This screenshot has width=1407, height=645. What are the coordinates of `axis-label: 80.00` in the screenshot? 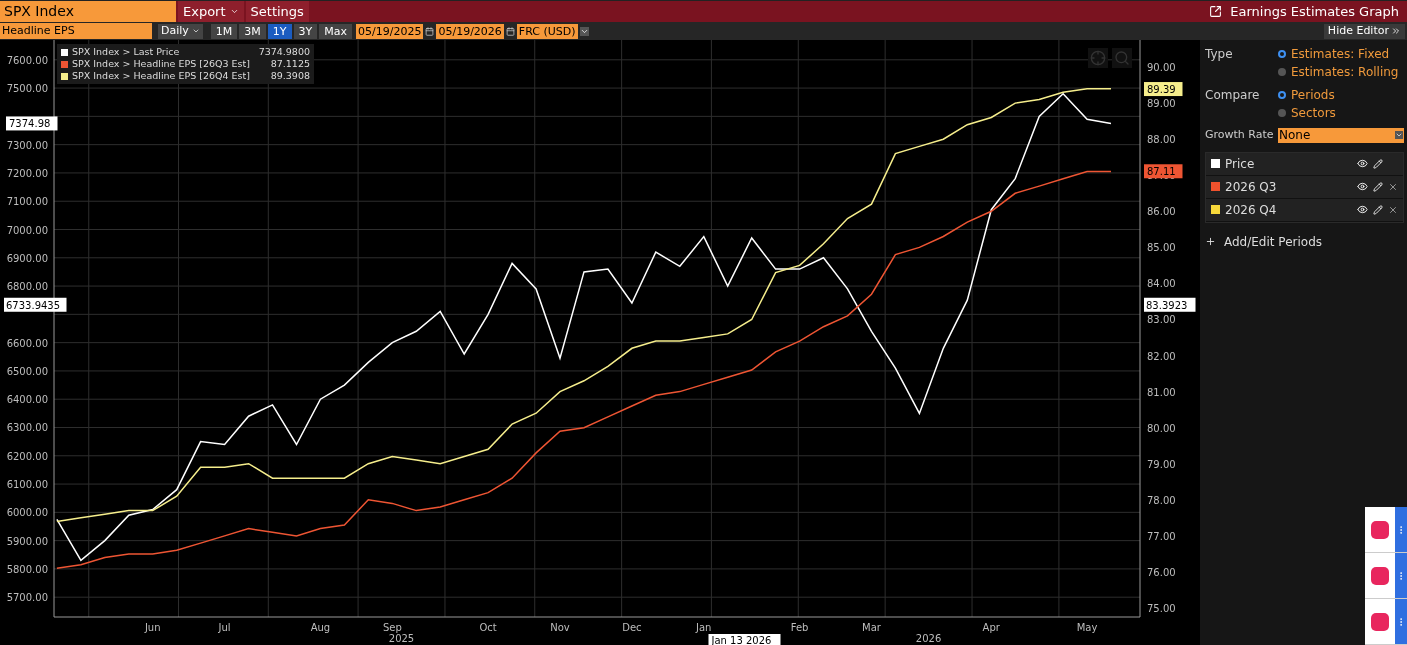 It's located at (1161, 428).